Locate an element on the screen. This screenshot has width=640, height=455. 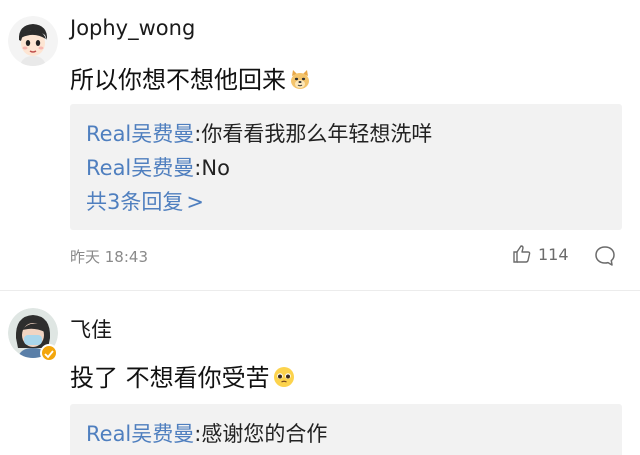
cartoon-avatar-icon is located at coordinates (33, 41).